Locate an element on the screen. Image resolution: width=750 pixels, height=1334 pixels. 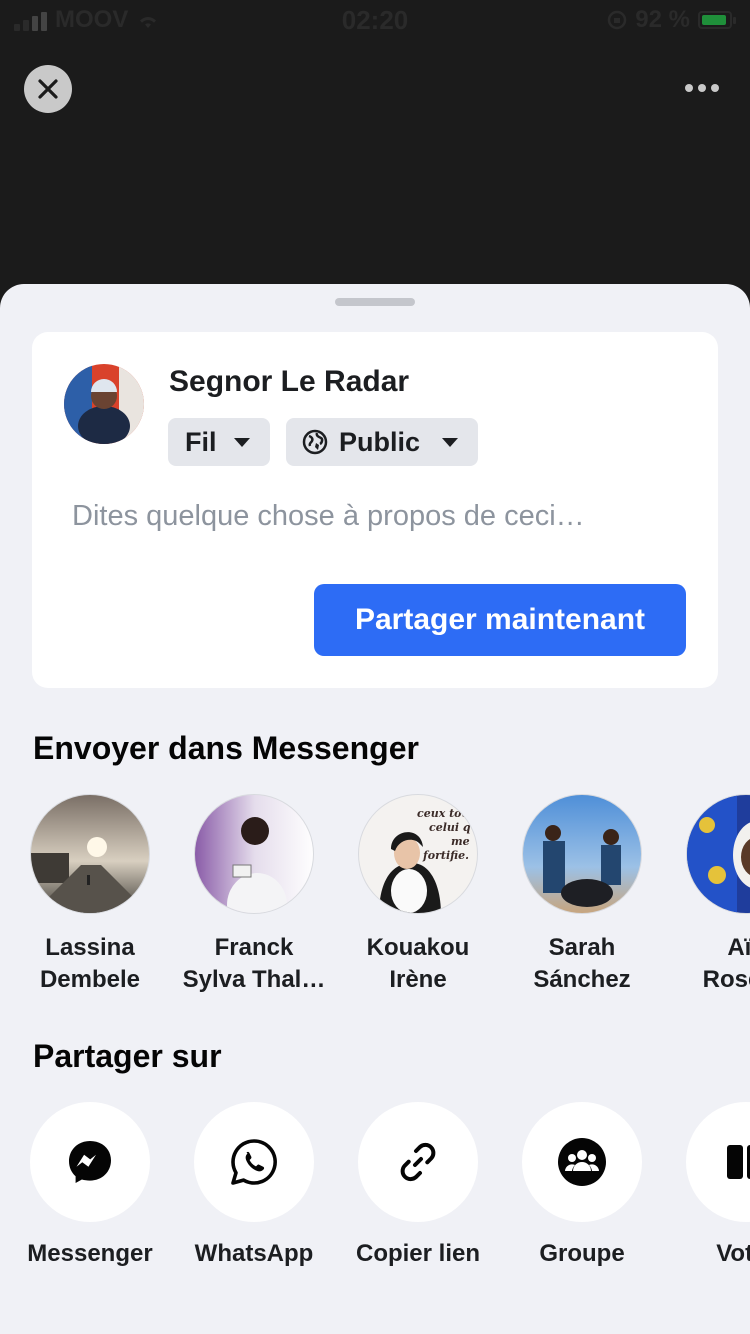
story-icon is located at coordinates (738, 1162).